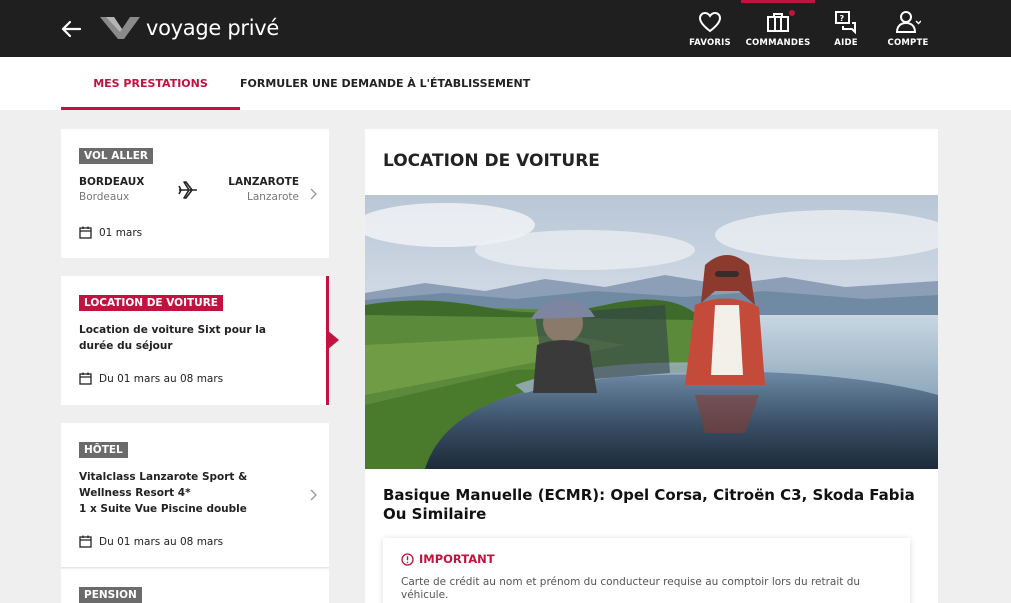 This screenshot has height=603, width=1011. I want to click on hotel-room: 1 x Suite Vue Piscine double, so click(163, 509).